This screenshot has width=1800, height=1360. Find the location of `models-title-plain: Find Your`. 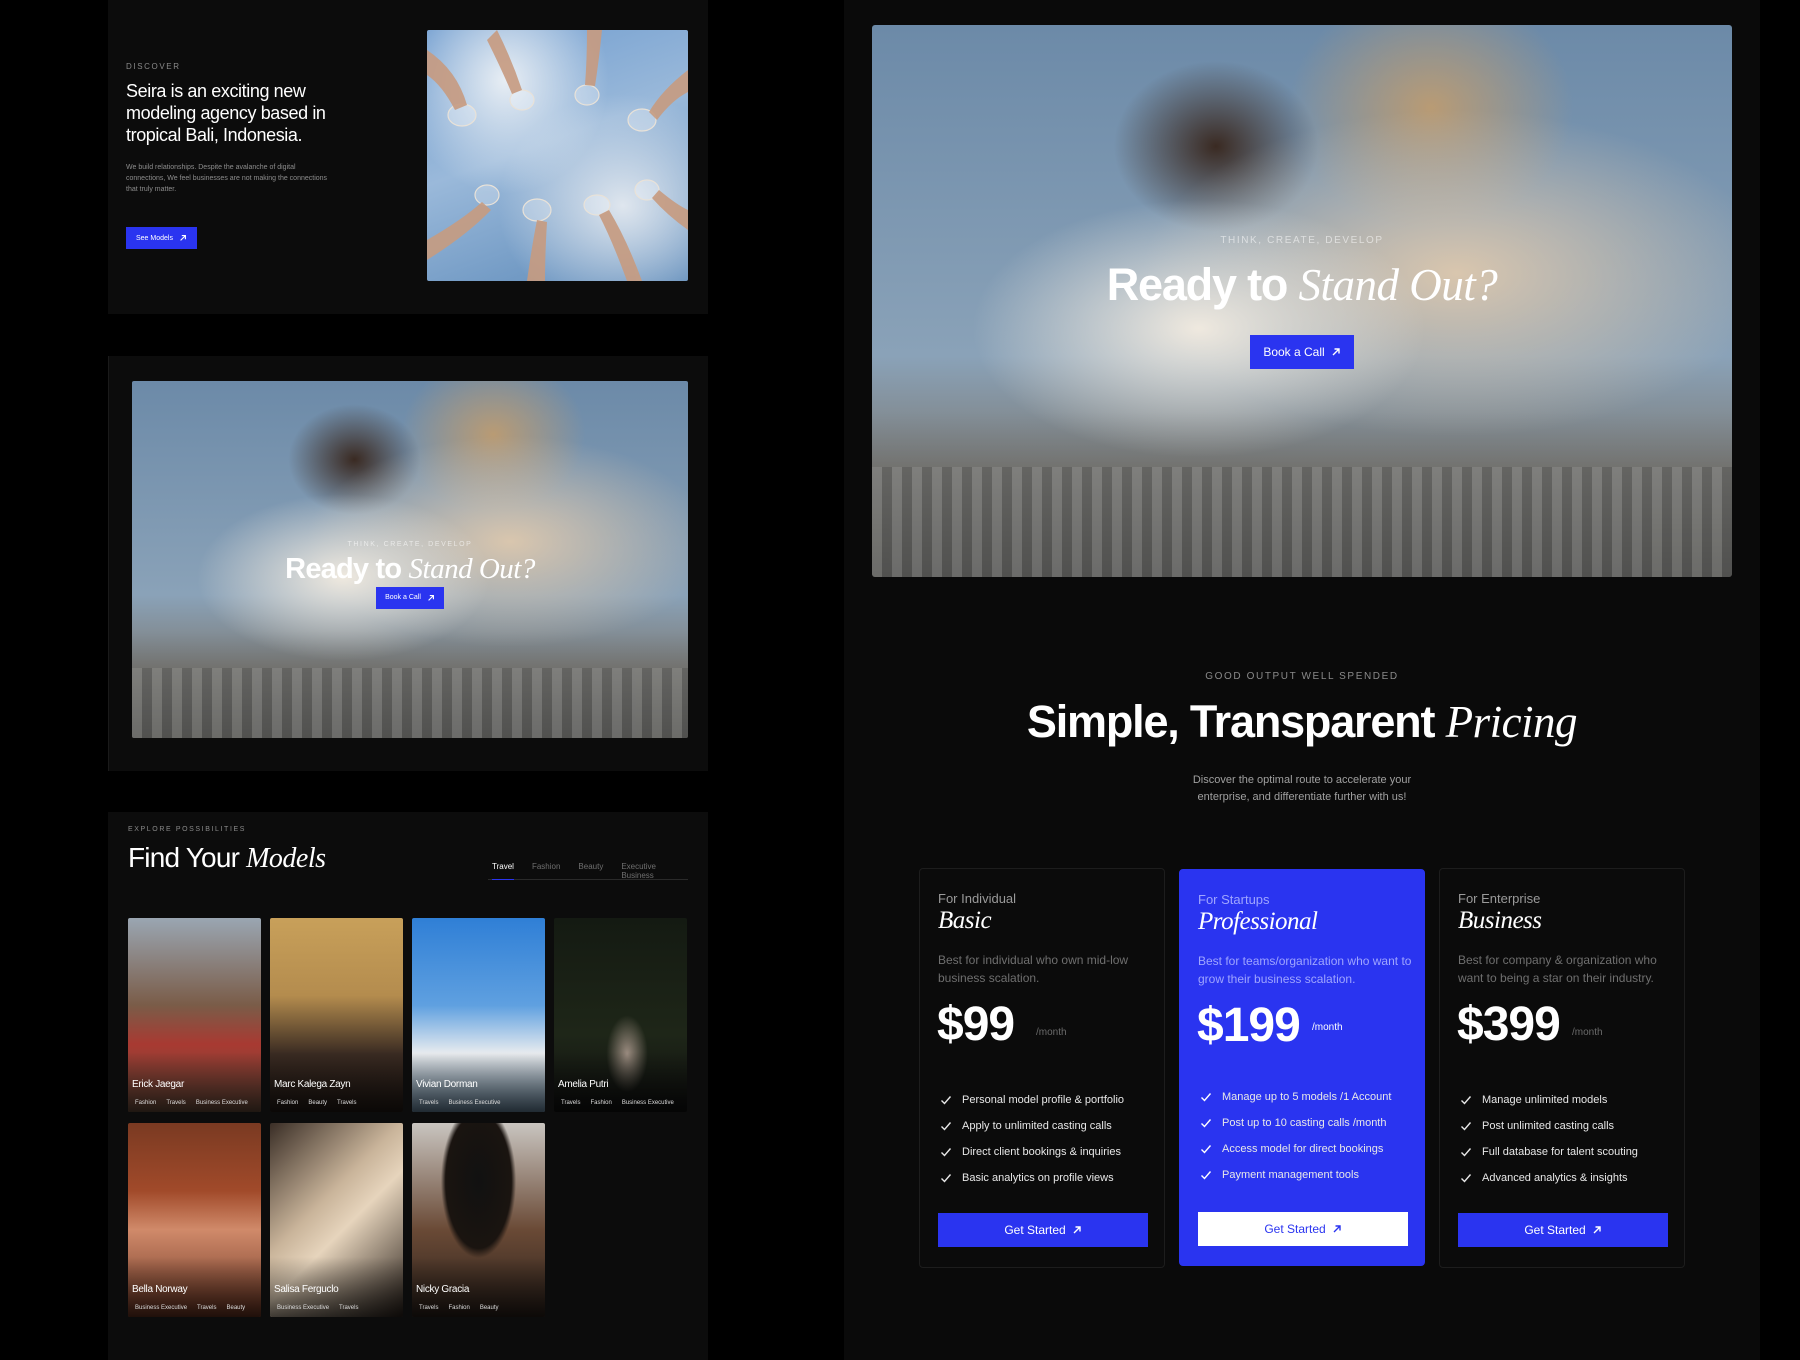

models-title-plain: Find Your is located at coordinates (184, 857).